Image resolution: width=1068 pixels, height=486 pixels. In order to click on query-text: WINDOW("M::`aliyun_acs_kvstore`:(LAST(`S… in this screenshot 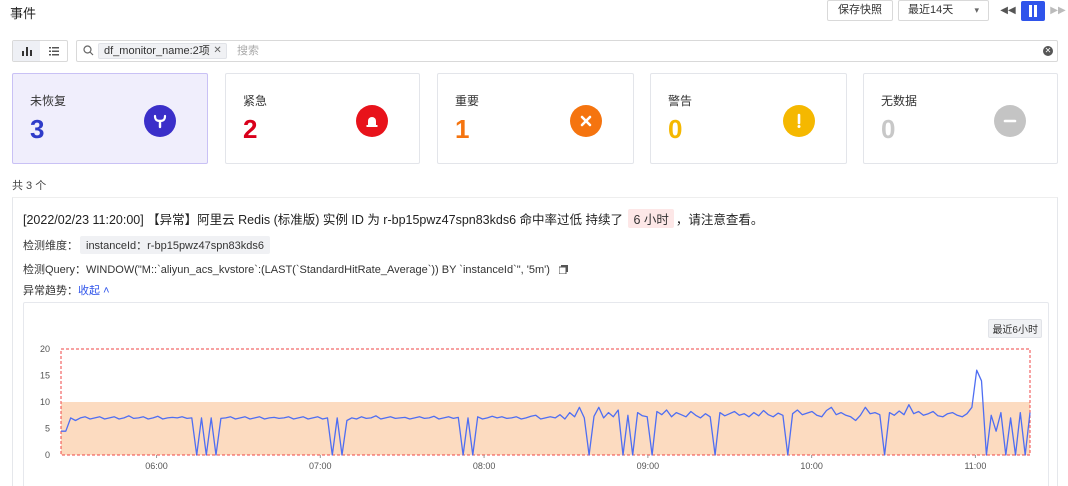, I will do `click(317, 270)`.